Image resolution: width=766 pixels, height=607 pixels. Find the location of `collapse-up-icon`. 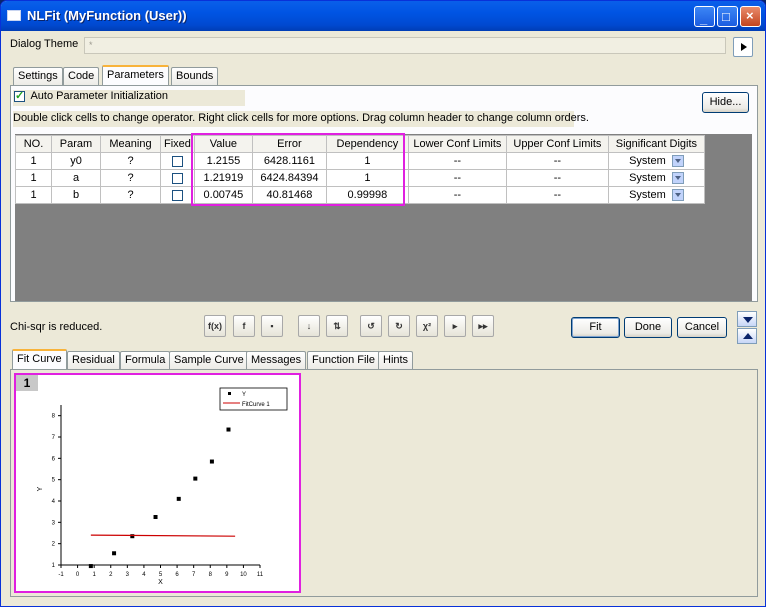

collapse-up-icon is located at coordinates (747, 319).